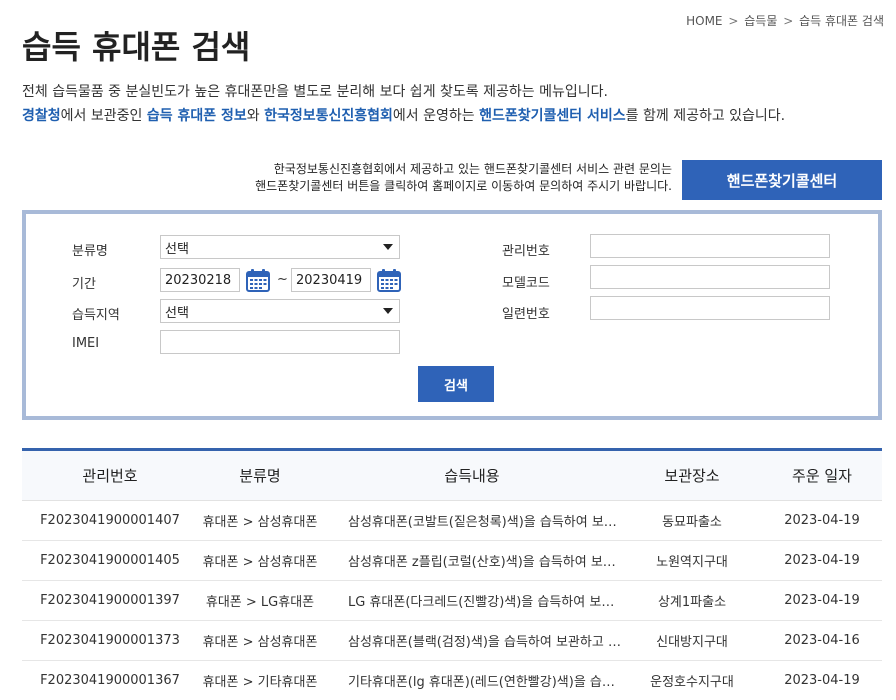 This screenshot has width=896, height=700. I want to click on column-header-content: 습득내용, so click(472, 476).